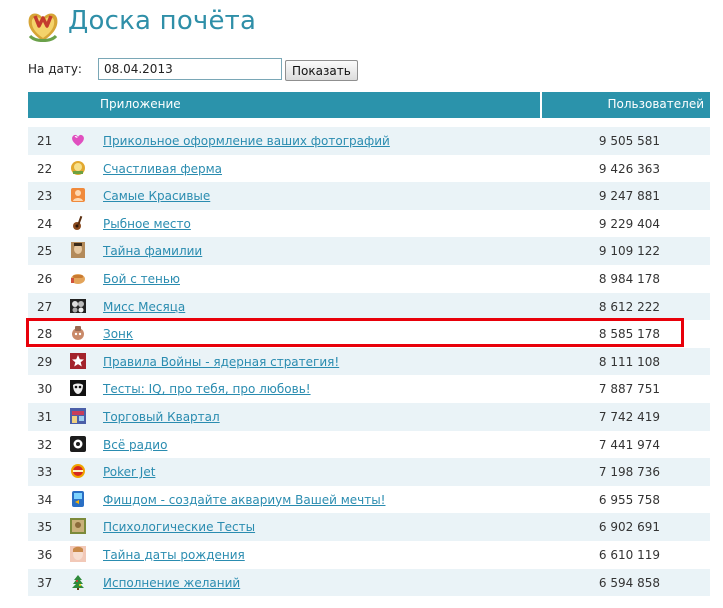 The width and height of the screenshot is (723, 608). Describe the element at coordinates (629, 361) in the screenshot. I see `row-users: 8 111 108` at that location.